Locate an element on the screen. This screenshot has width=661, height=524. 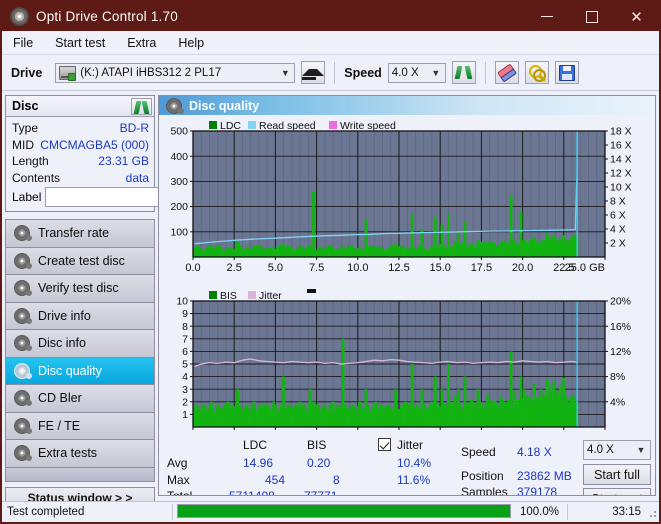
avg-bis: 0.20 is located at coordinates (319, 463).